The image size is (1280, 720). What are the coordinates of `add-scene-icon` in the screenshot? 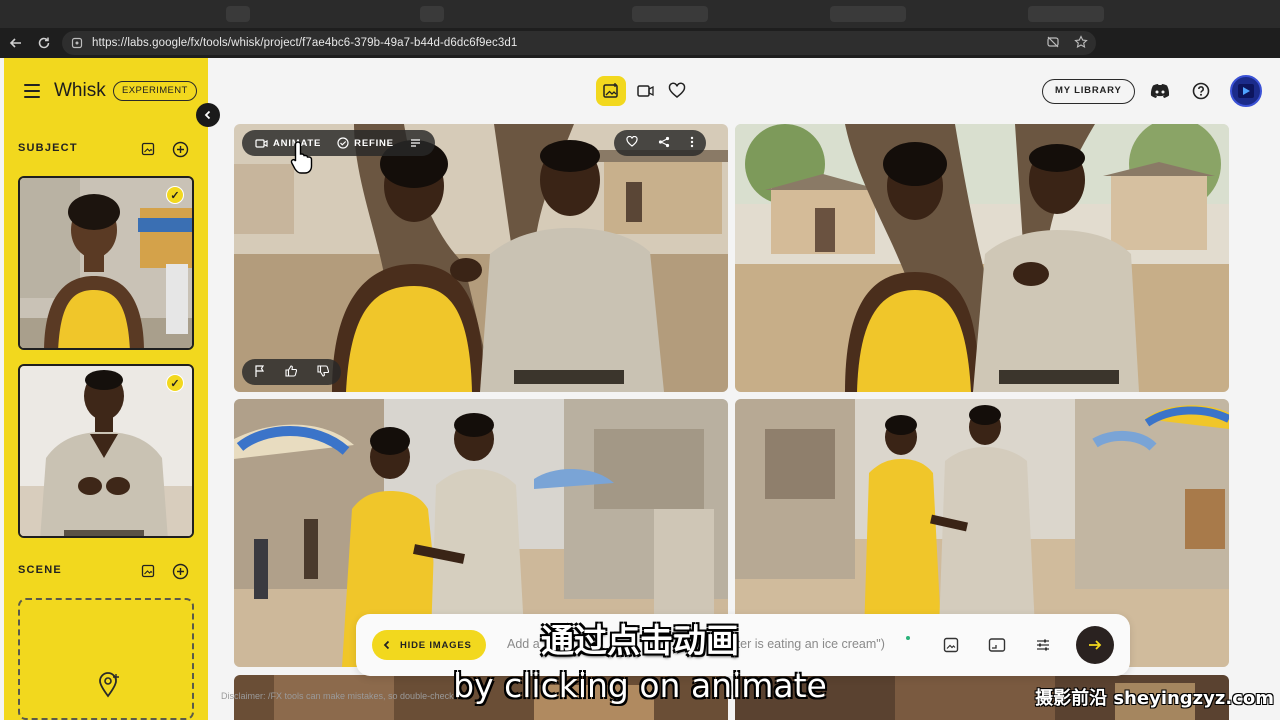 It's located at (180, 571).